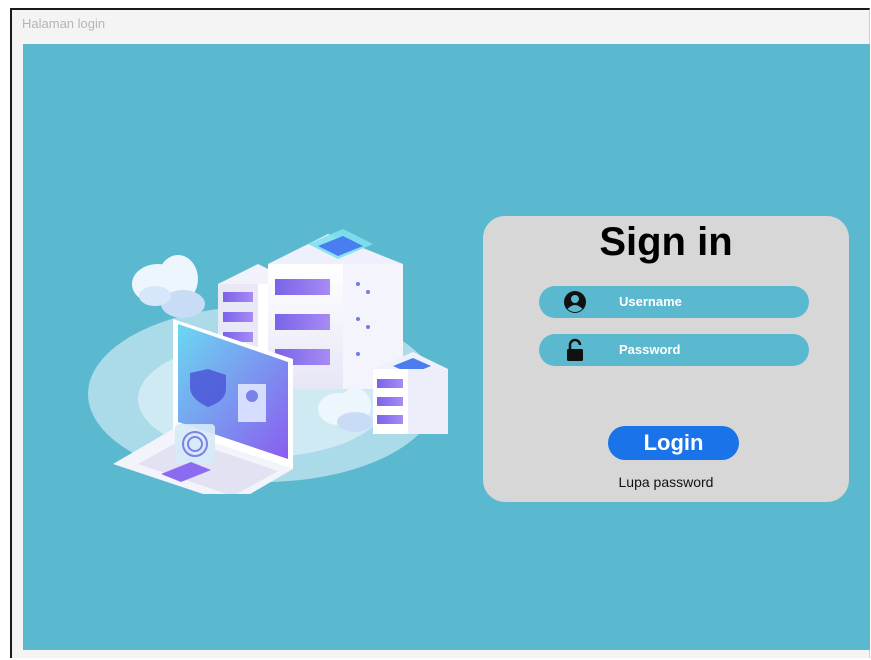  Describe the element at coordinates (64, 23) in the screenshot. I see `window-title: Halaman login` at that location.